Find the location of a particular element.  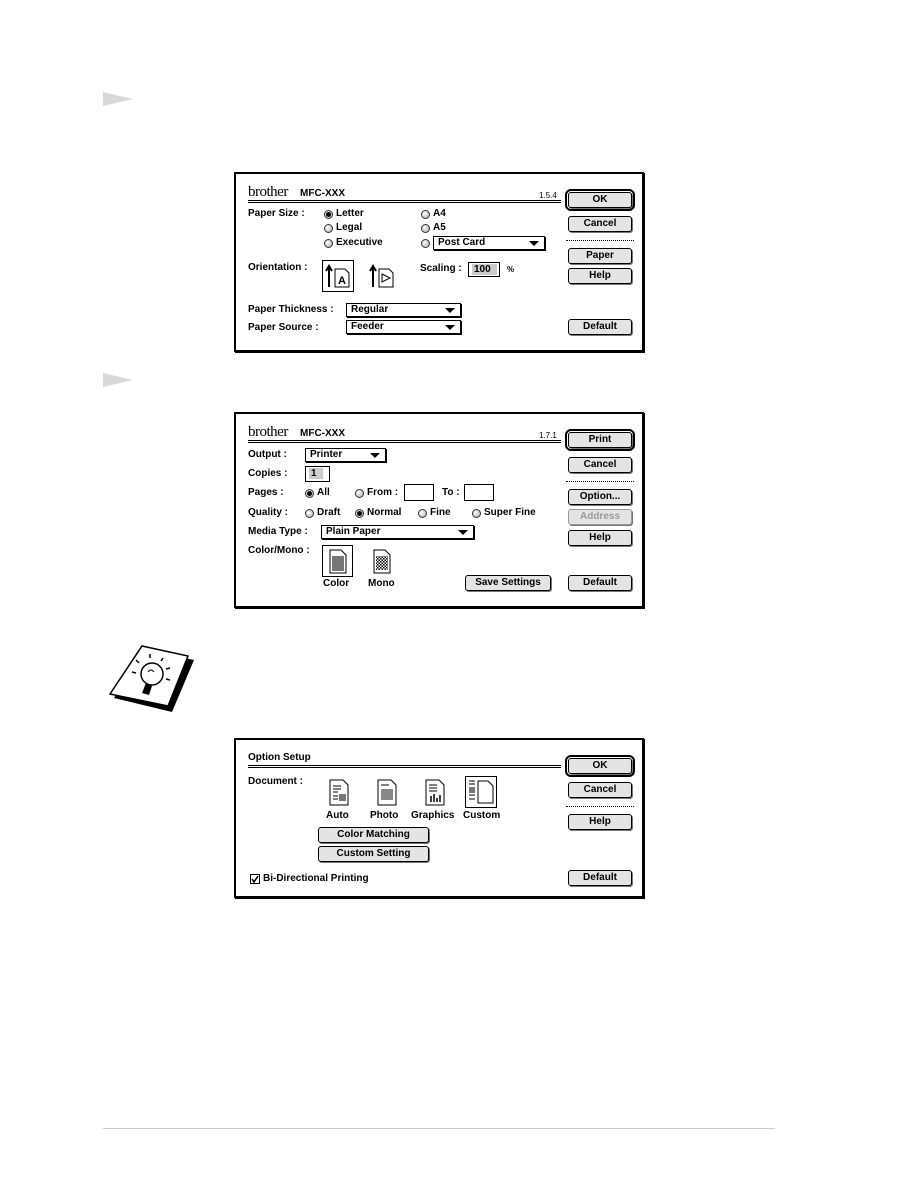

auto-label: Auto is located at coordinates (337, 815).